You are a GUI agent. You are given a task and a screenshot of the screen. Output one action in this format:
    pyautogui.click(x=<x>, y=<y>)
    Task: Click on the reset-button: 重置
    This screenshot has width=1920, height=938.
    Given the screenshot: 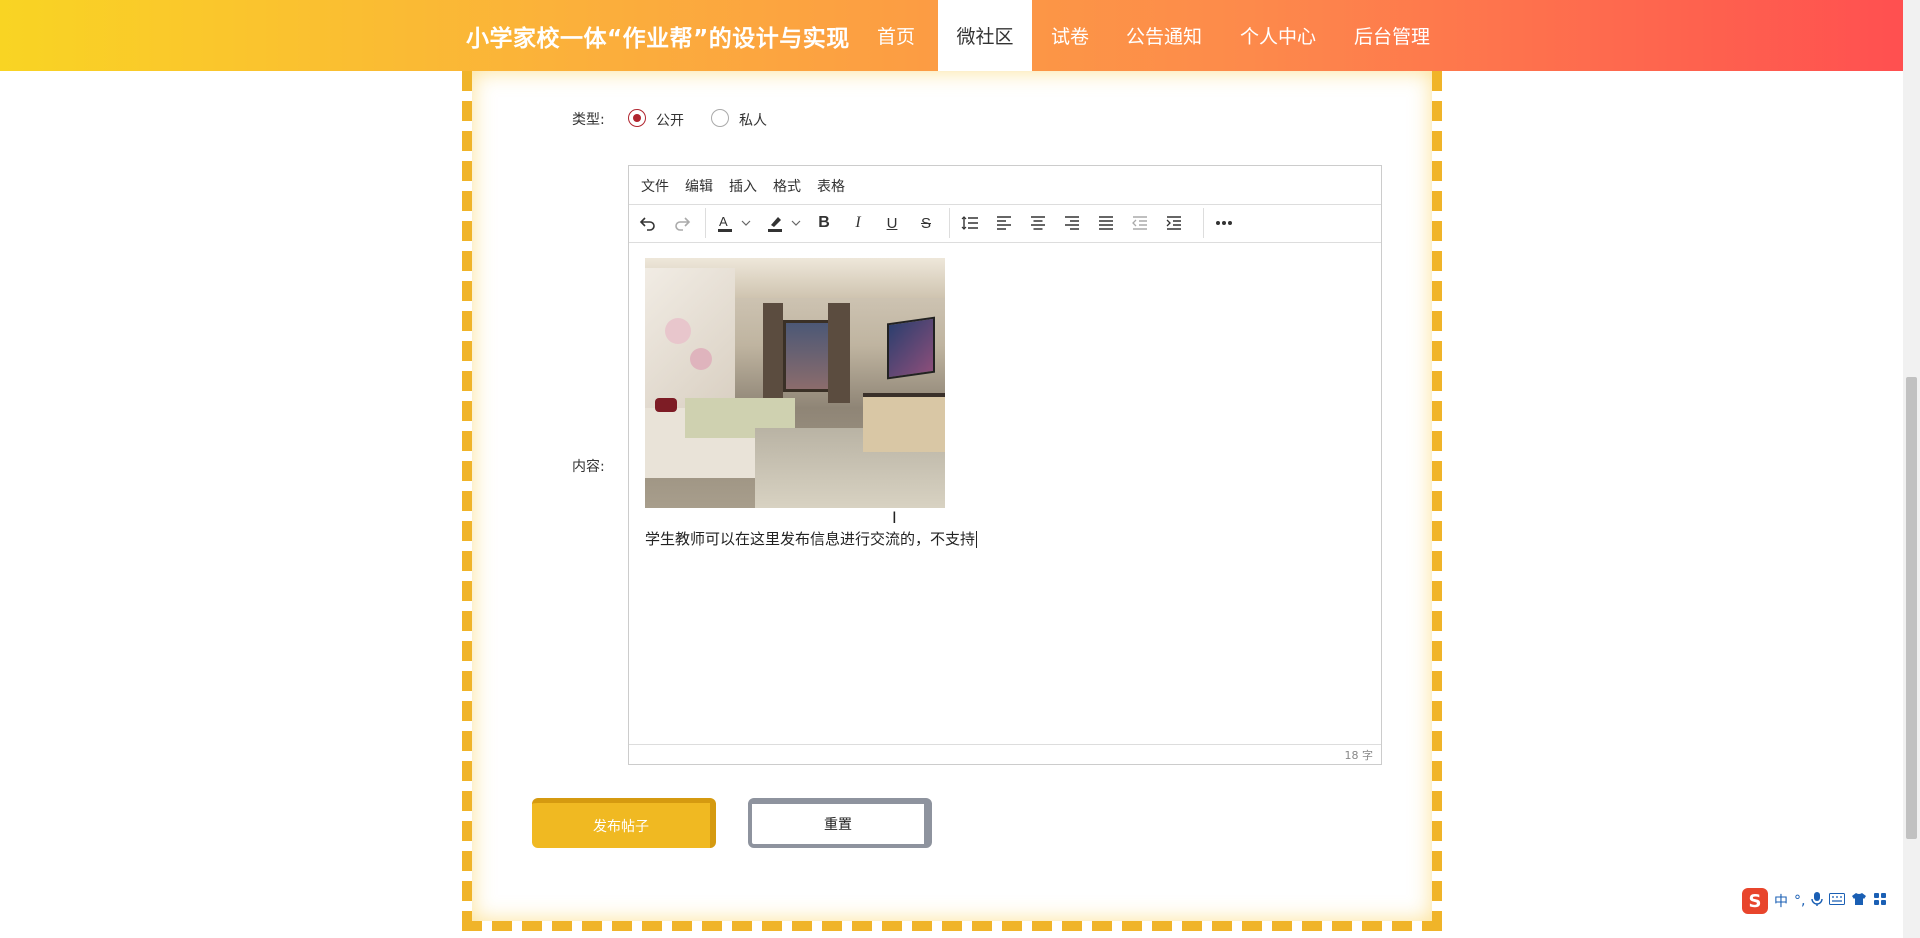 What is the action you would take?
    pyautogui.click(x=840, y=823)
    